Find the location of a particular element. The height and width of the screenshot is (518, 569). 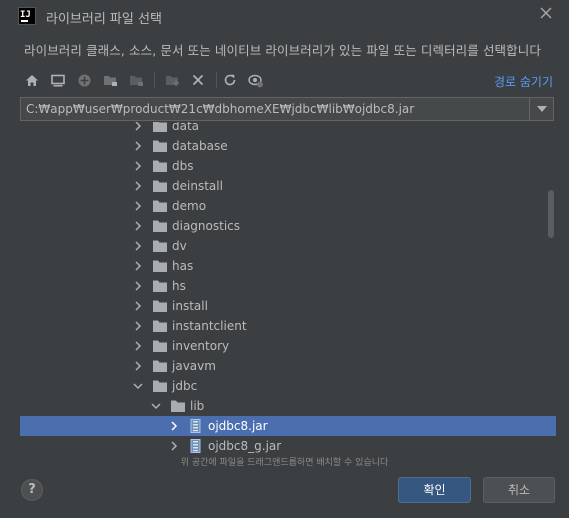

scrollbar-thumb is located at coordinates (551, 214).